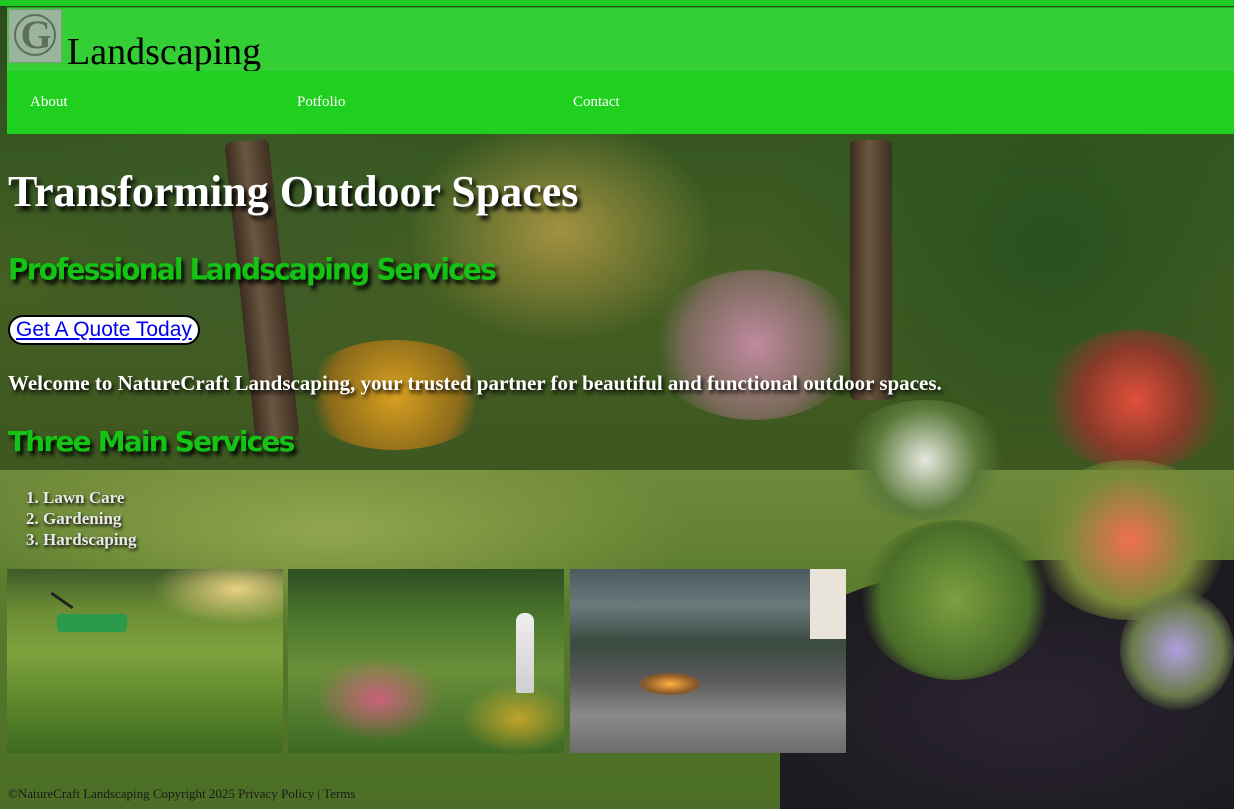 Image resolution: width=1234 pixels, height=809 pixels. I want to click on fire-pit, so click(670, 684).